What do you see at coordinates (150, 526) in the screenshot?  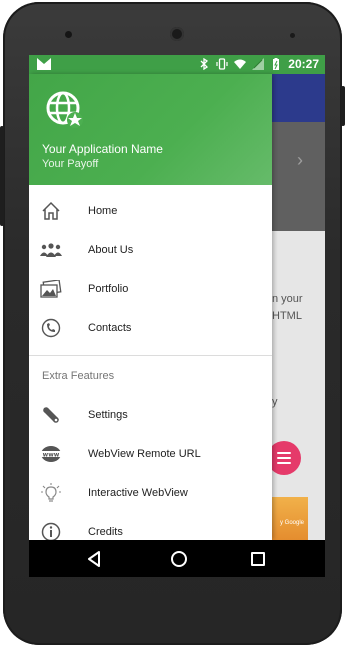 I see `drawer-item-credits: Credits` at bounding box center [150, 526].